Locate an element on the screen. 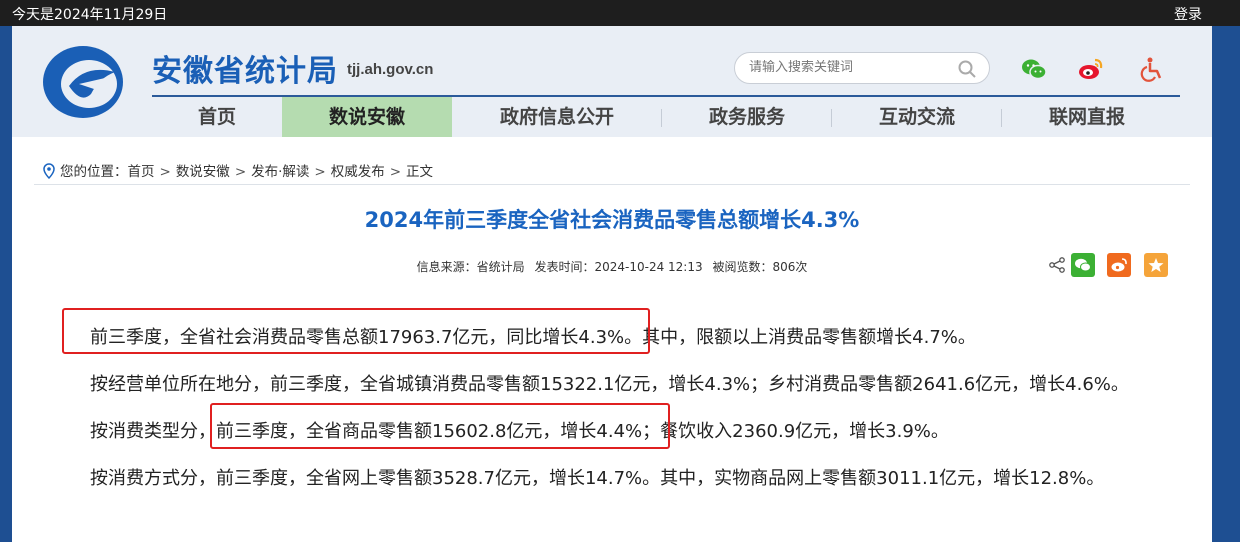 The image size is (1240, 542). location-pin-icon is located at coordinates (49, 171).